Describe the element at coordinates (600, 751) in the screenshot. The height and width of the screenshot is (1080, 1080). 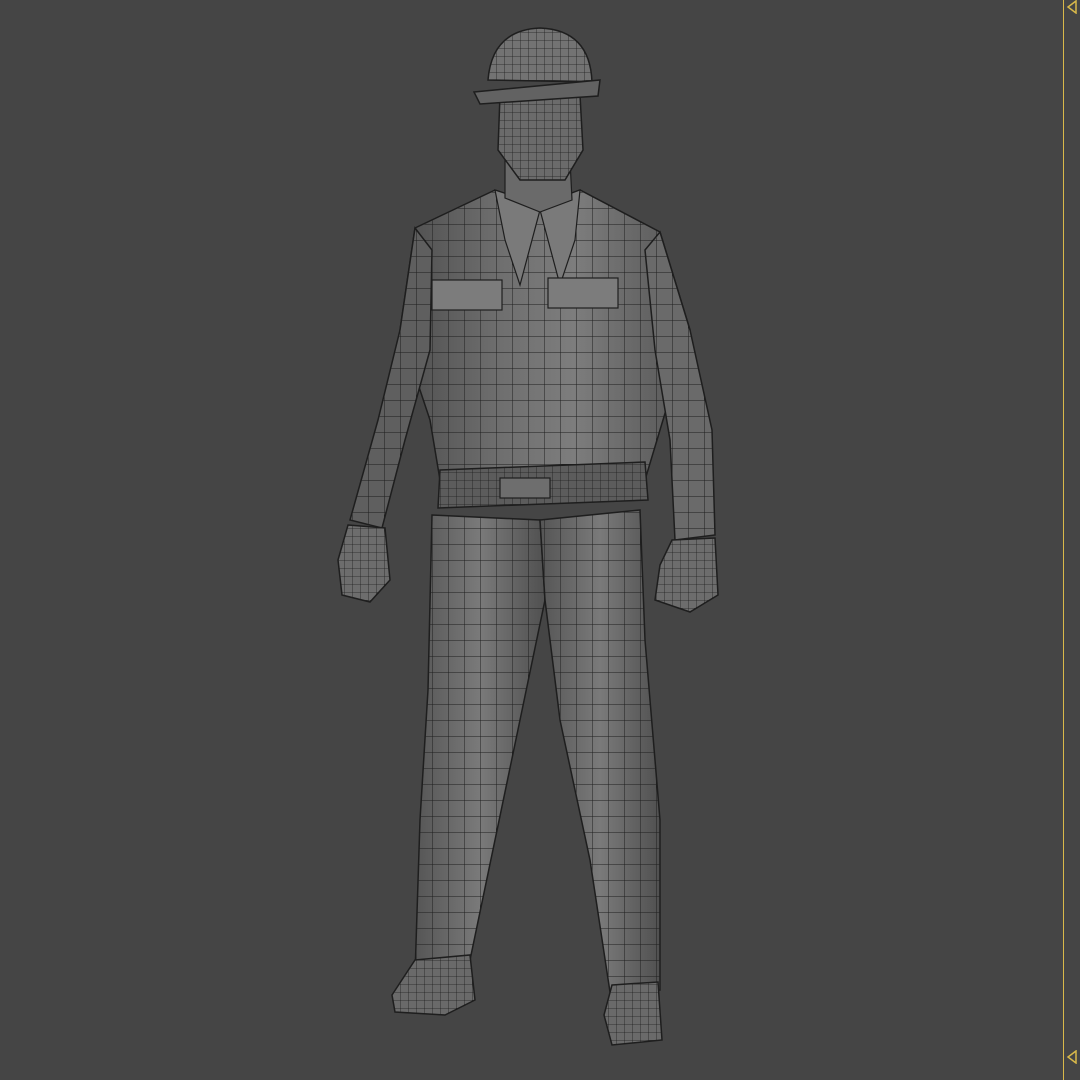
I see `right-leg` at that location.